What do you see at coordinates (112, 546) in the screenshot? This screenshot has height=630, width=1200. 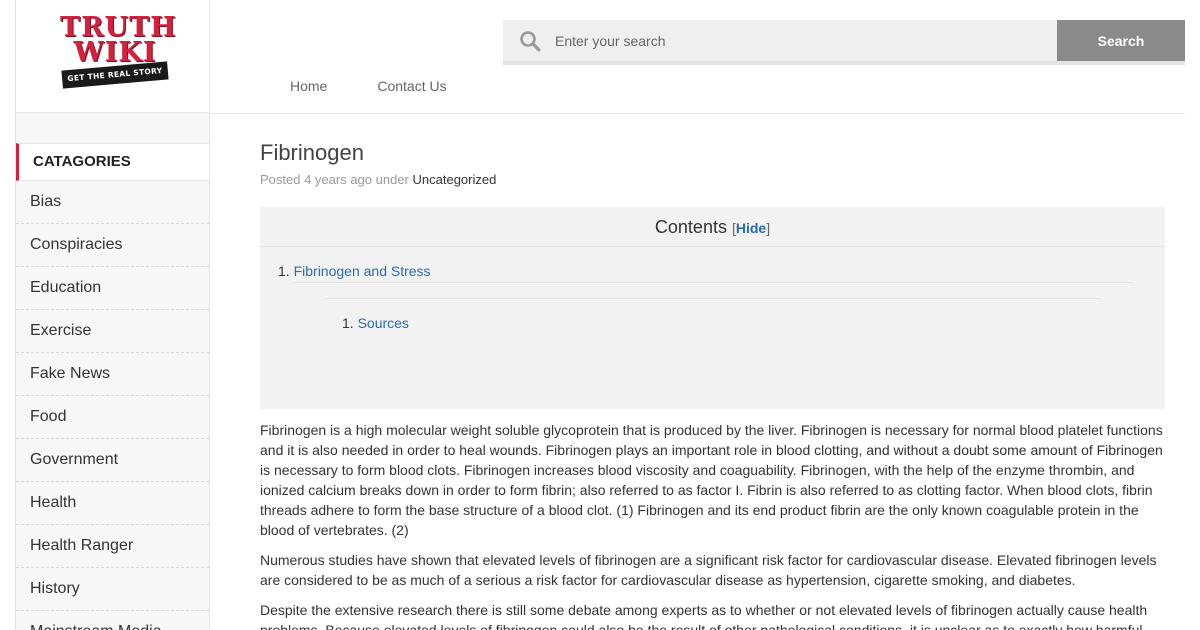 I see `category-item-health-ranger: Health Ranger` at bounding box center [112, 546].